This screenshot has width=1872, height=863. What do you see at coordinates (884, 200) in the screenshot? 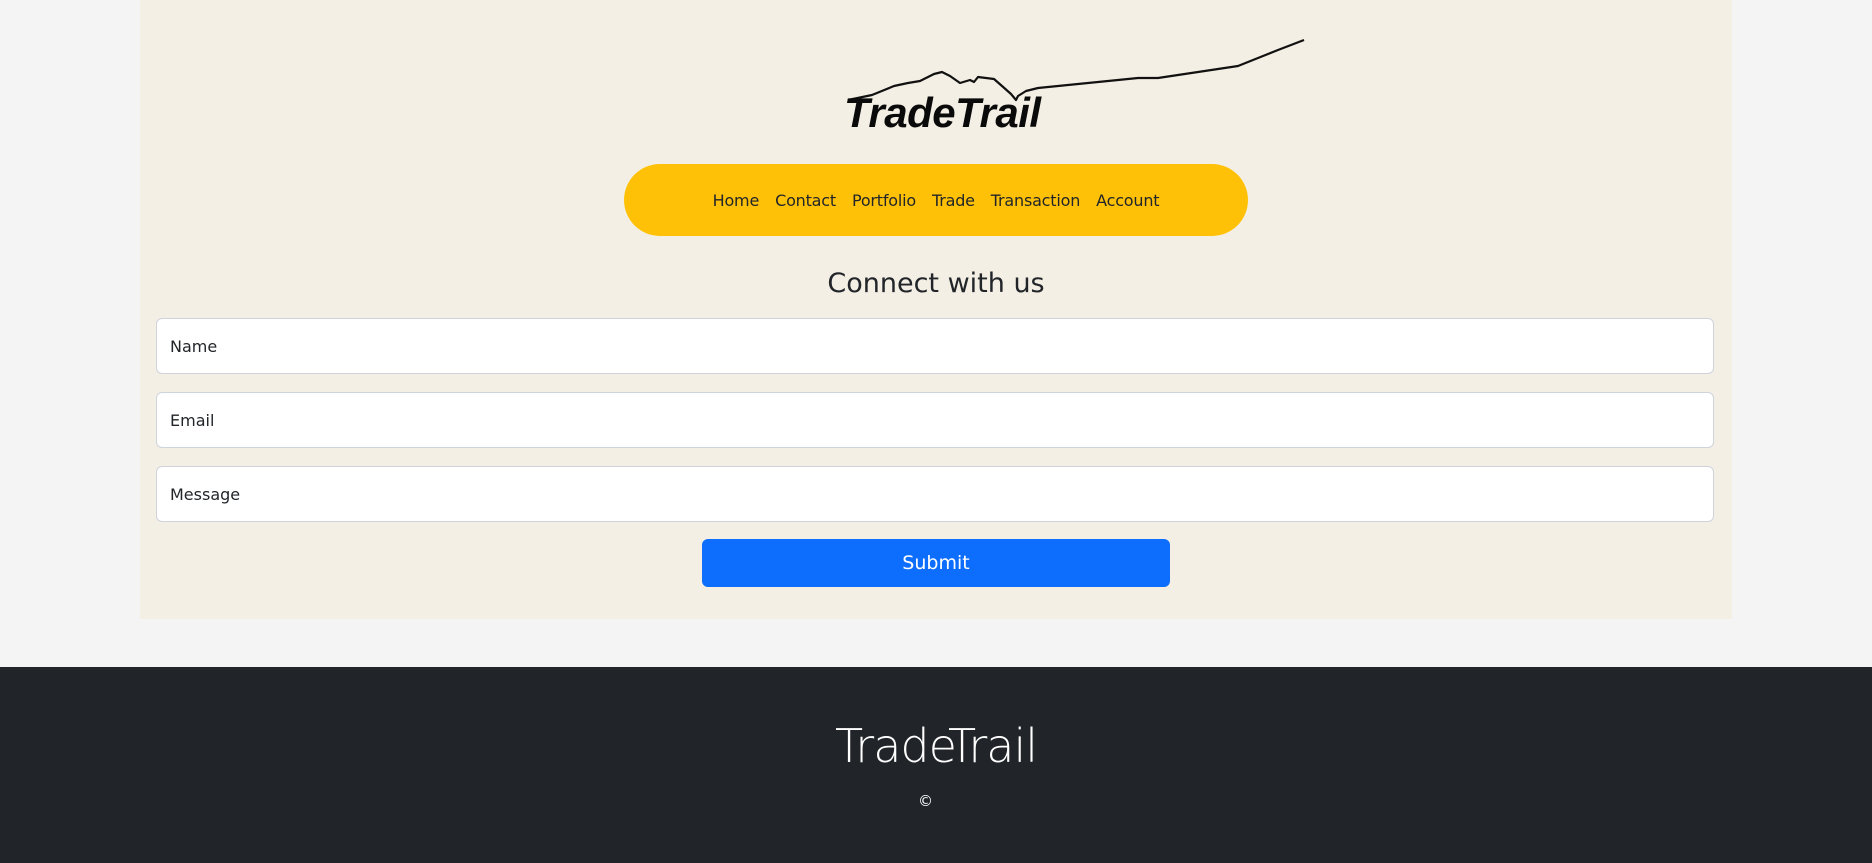
I see `nav-portfolio: Portfolio` at bounding box center [884, 200].